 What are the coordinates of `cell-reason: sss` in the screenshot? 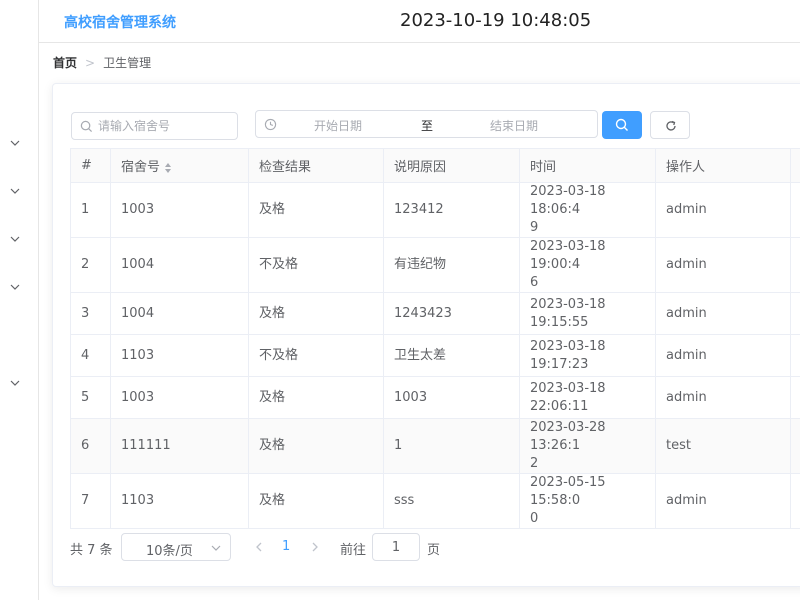 It's located at (451, 501).